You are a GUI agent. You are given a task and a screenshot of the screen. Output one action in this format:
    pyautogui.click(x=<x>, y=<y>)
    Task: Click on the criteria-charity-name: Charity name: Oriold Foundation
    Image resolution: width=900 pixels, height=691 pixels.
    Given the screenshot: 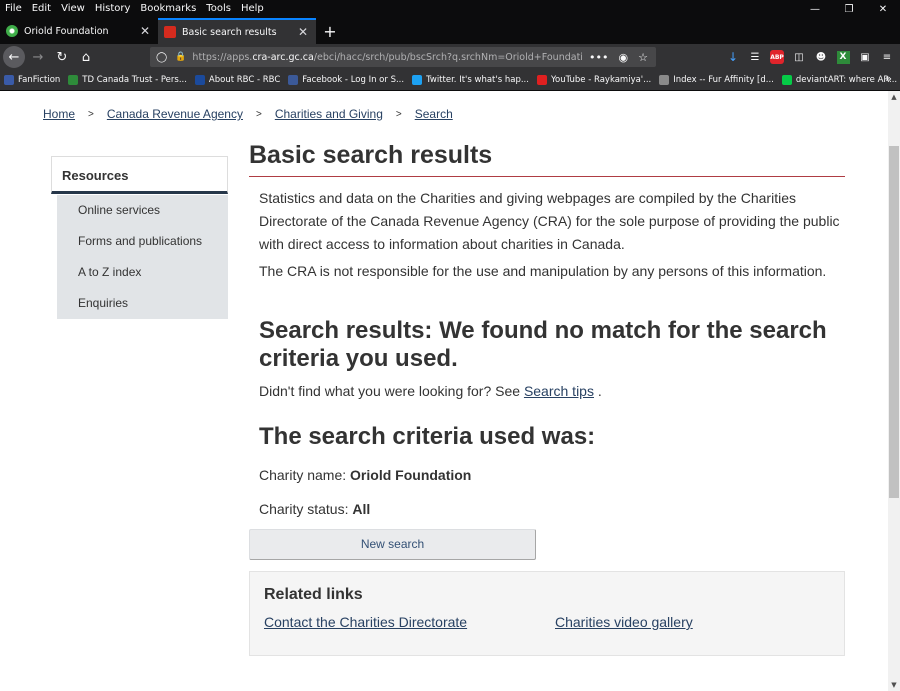 What is the action you would take?
    pyautogui.click(x=552, y=475)
    